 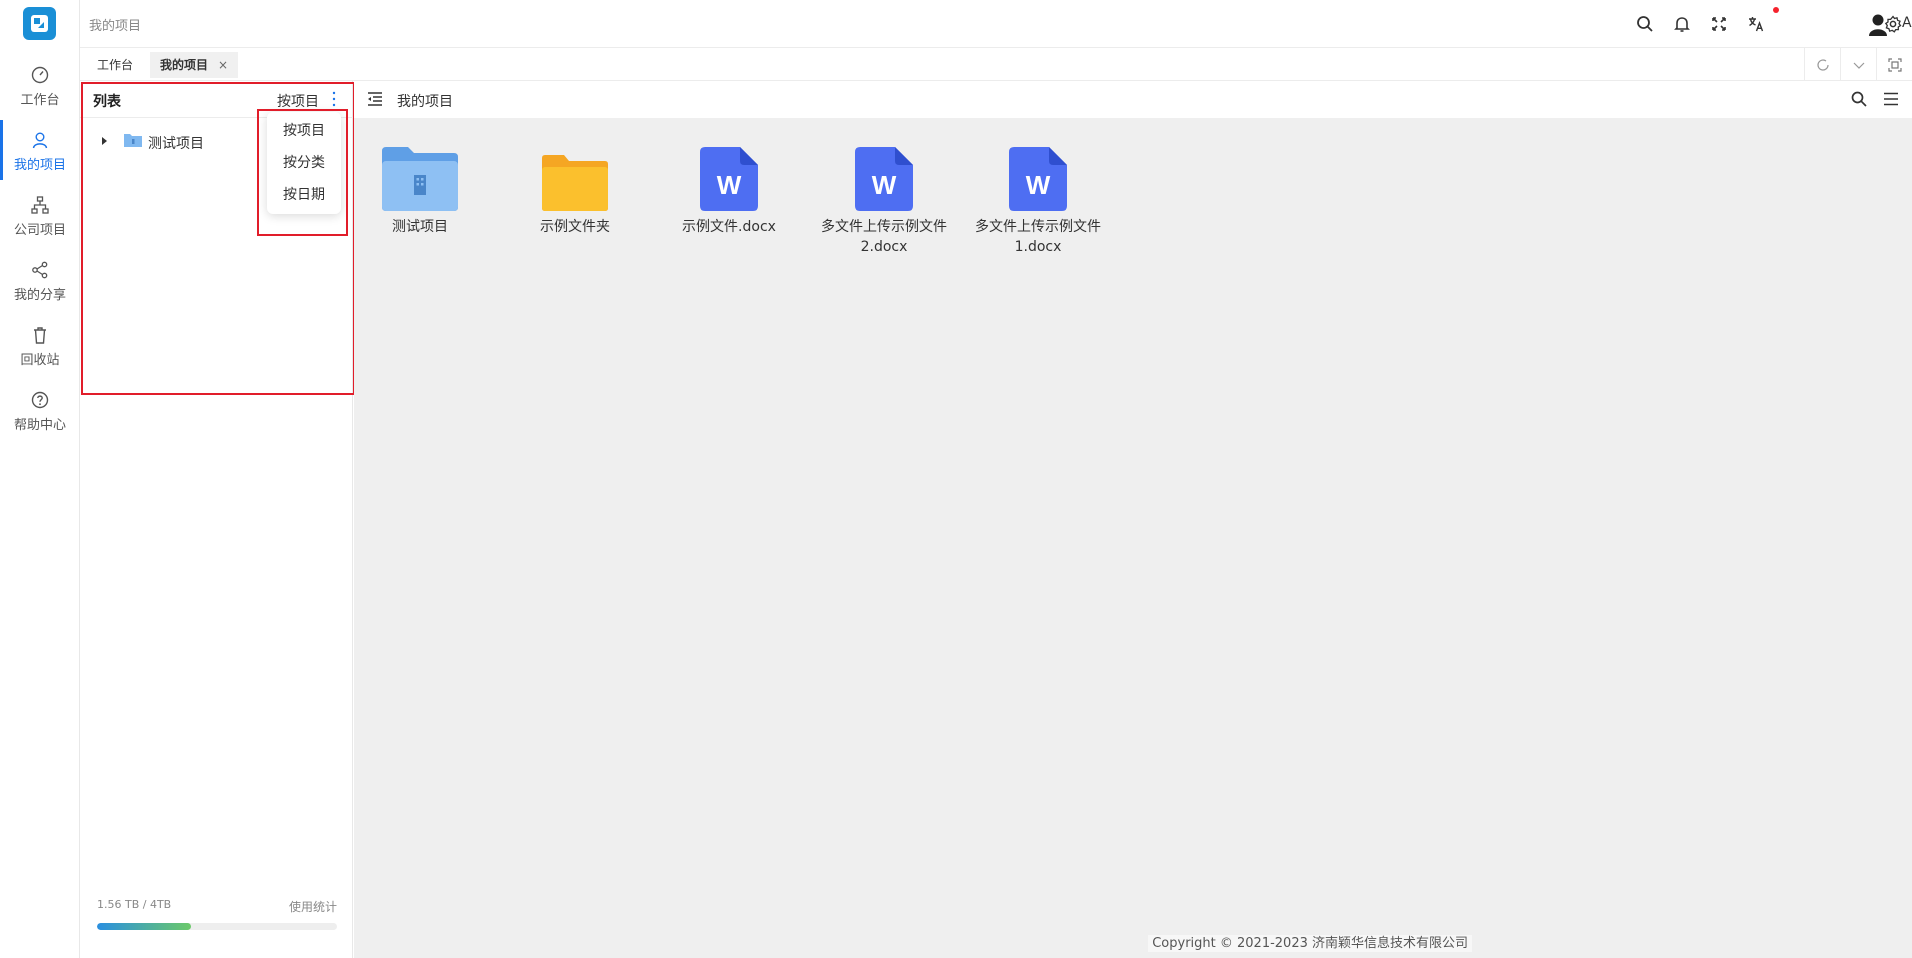 I want to click on maximize-icon, so click(x=1895, y=65).